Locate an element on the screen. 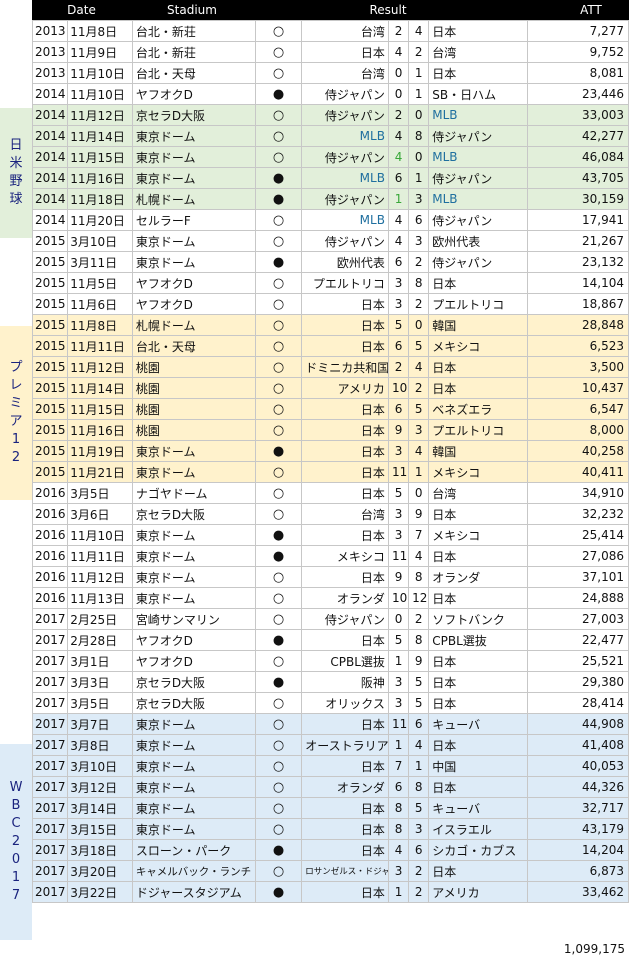  table-row: 2015 11月8日 札幌ドーム ○ 日本 5 0 韓国 28,848 is located at coordinates (330, 325).